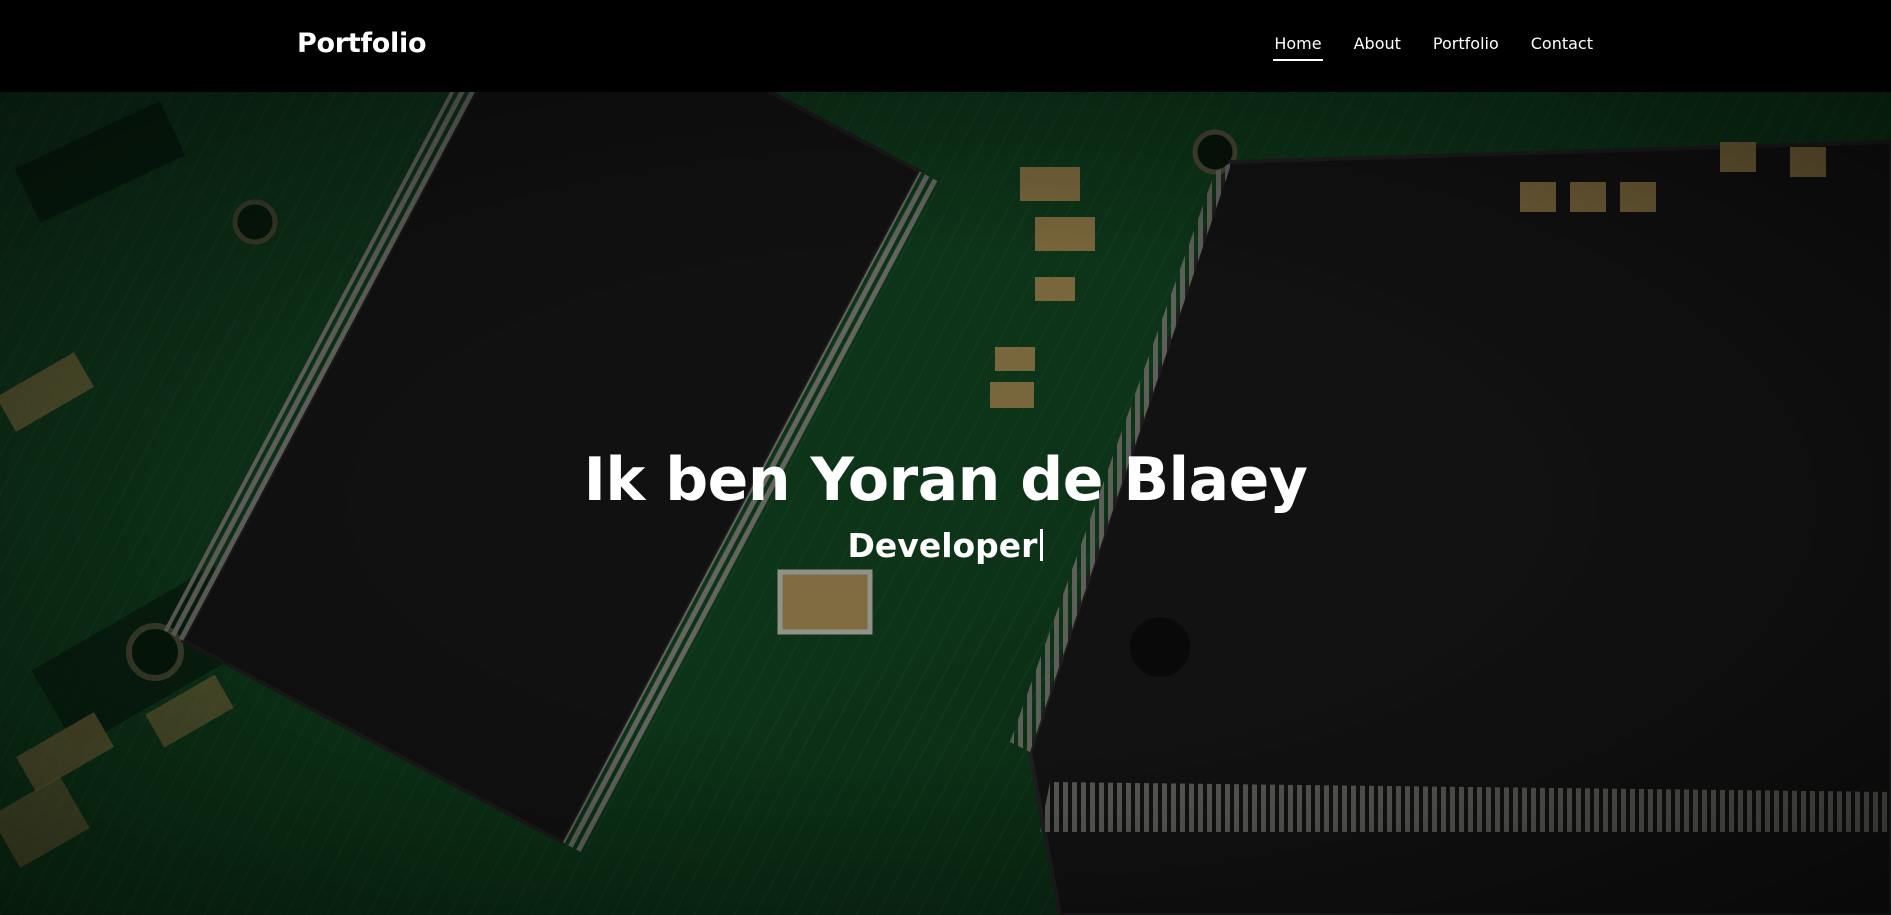 The width and height of the screenshot is (1891, 915). Describe the element at coordinates (942, 545) in the screenshot. I see `hero-subtitle-text: Developer` at that location.